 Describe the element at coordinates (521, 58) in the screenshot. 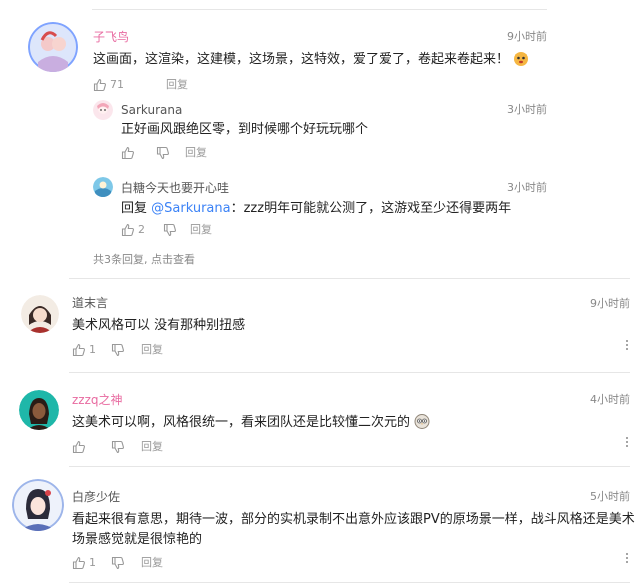

I see `cat-face-icon` at that location.